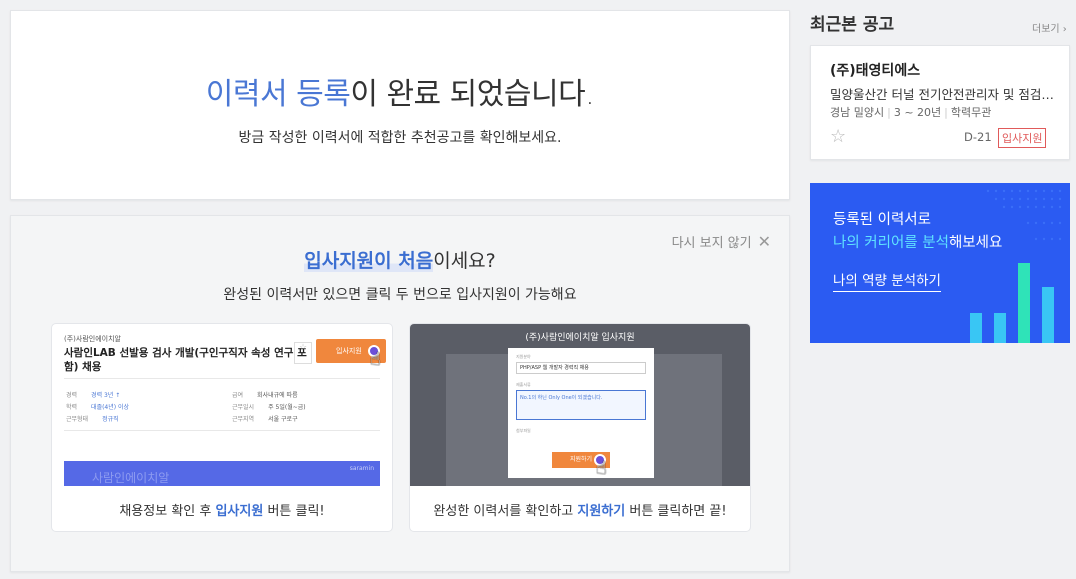 The image size is (1076, 579). I want to click on step1-caption: 채용정보 확인 후 입사지원 버튼 클릭!, so click(222, 509).